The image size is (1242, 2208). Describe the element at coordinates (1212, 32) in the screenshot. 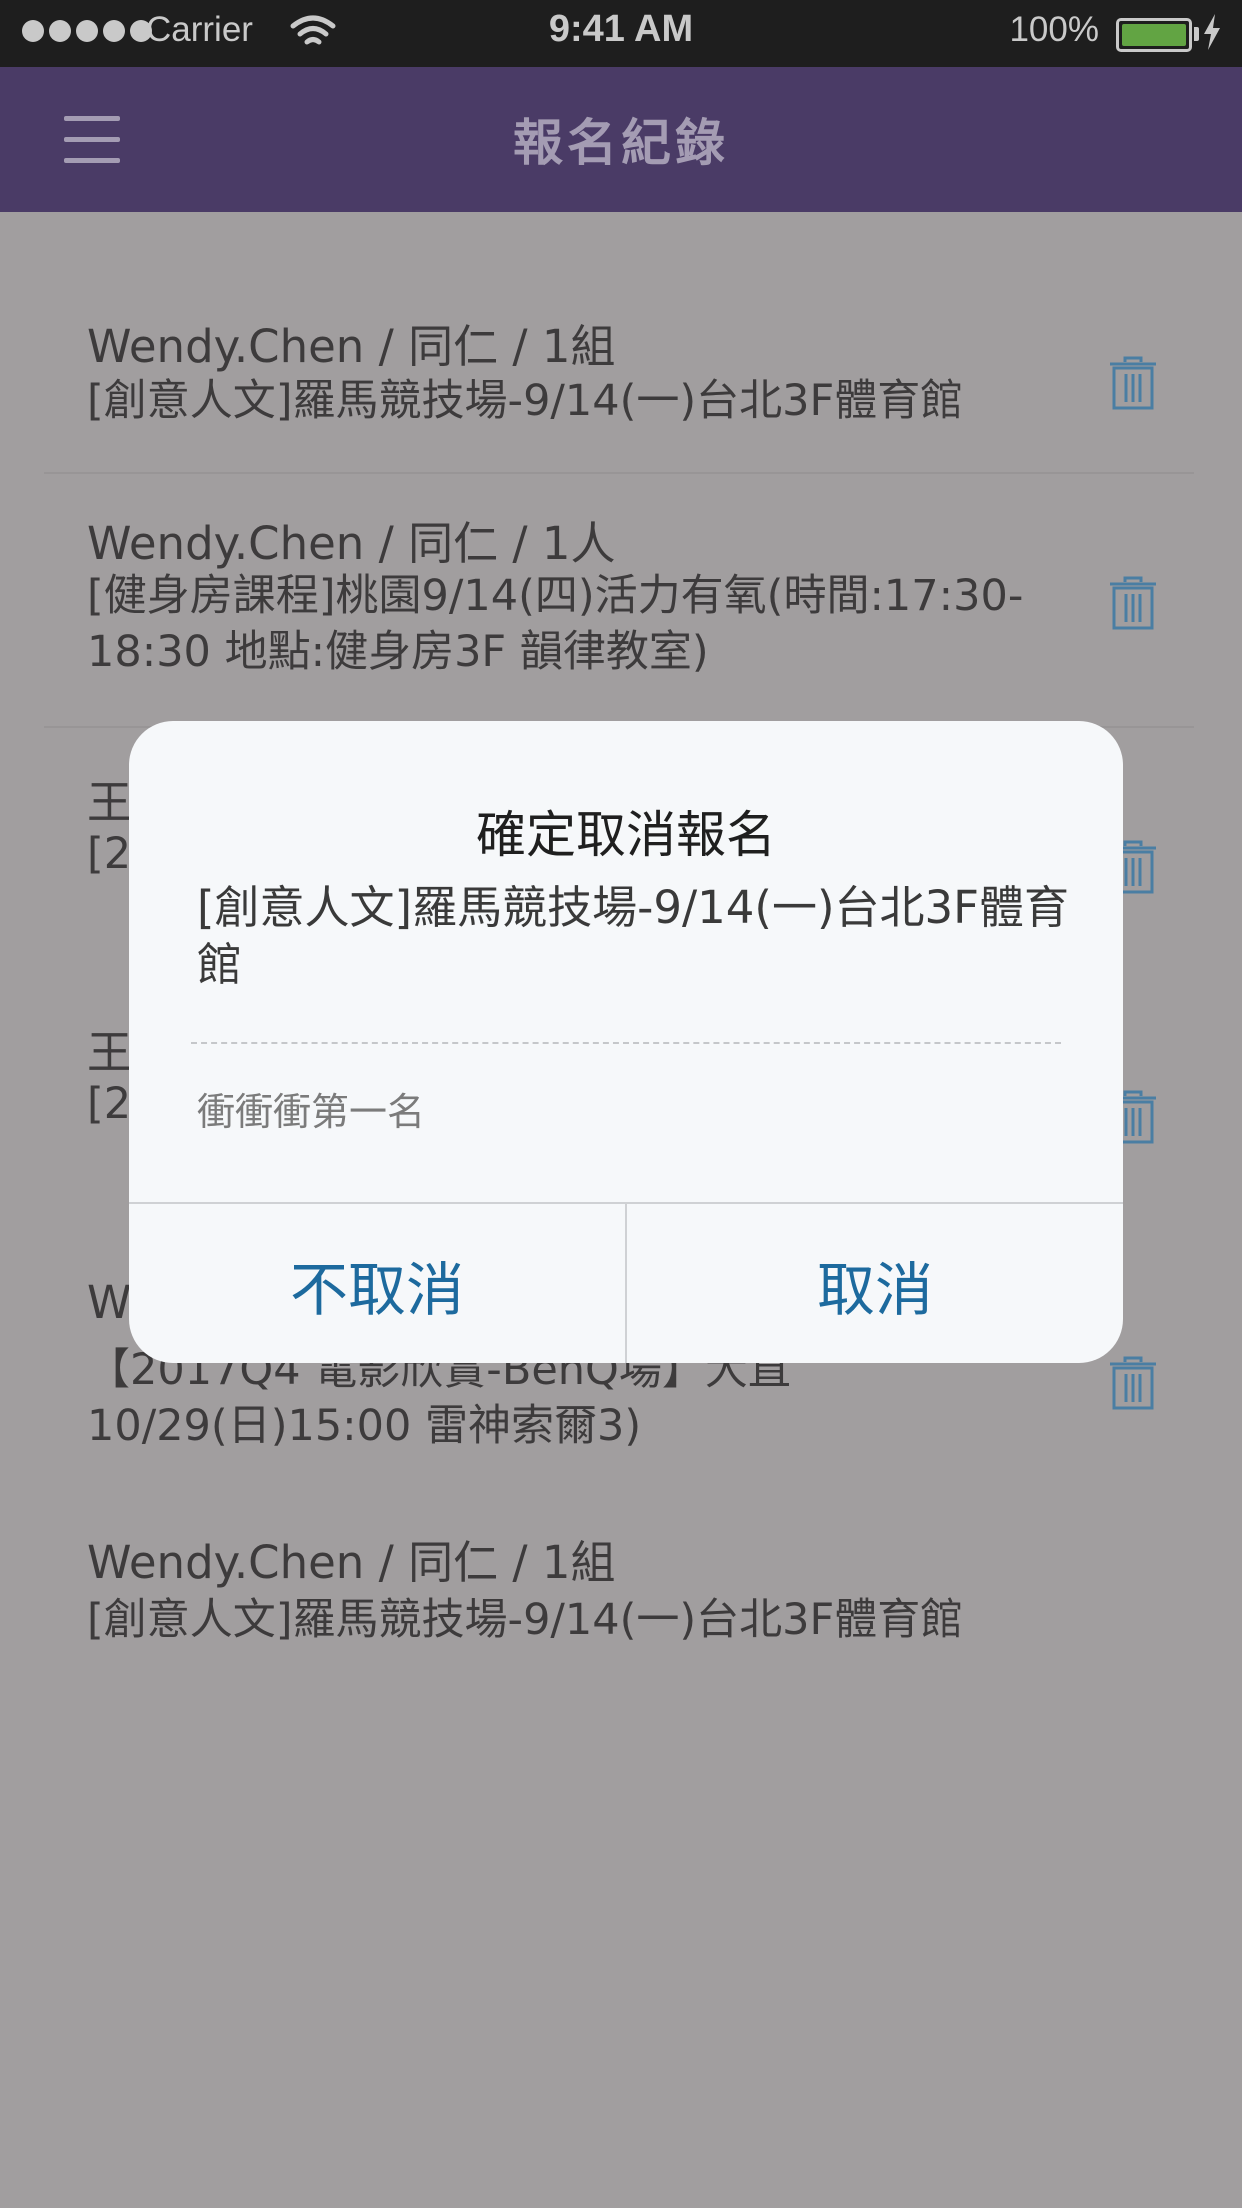

I see `charging-bolt-icon` at that location.